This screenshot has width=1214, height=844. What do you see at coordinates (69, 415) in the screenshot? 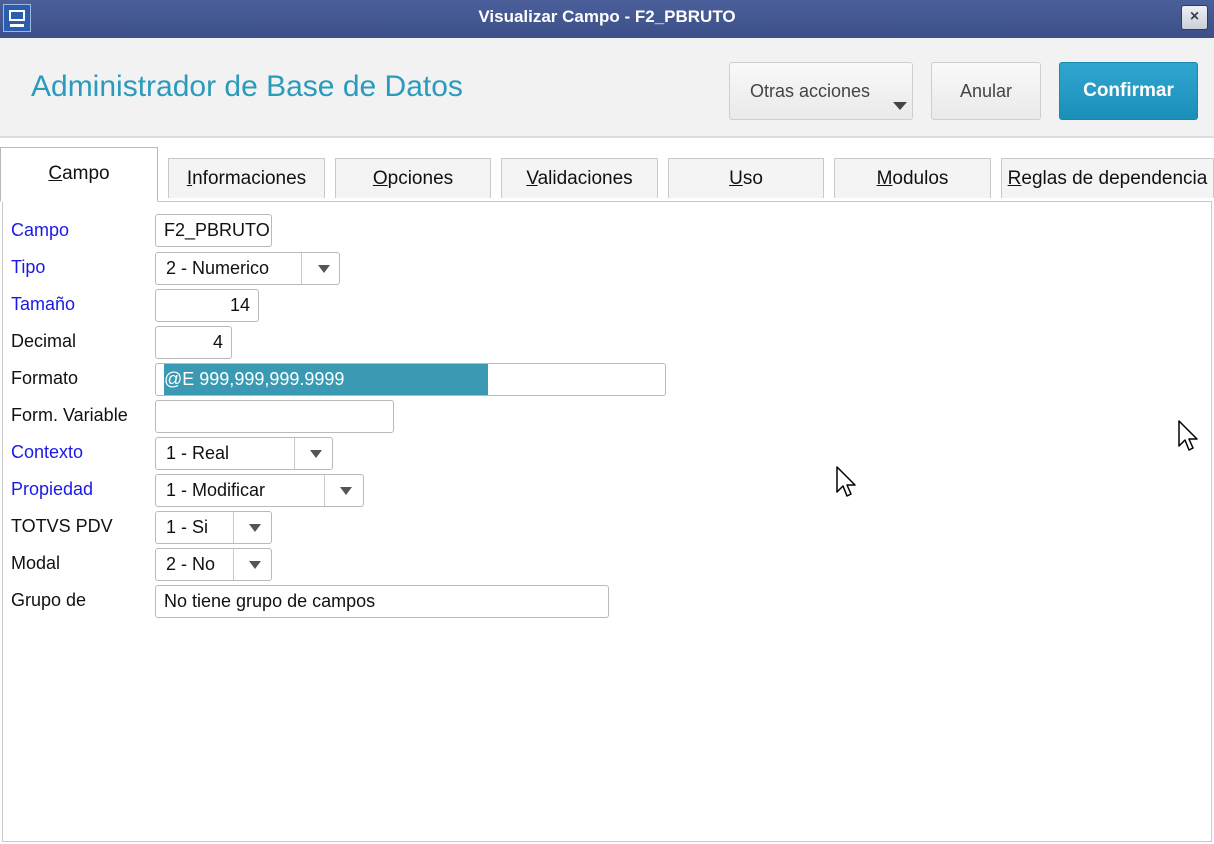
I see `form-variable-label: Form. Variable` at bounding box center [69, 415].